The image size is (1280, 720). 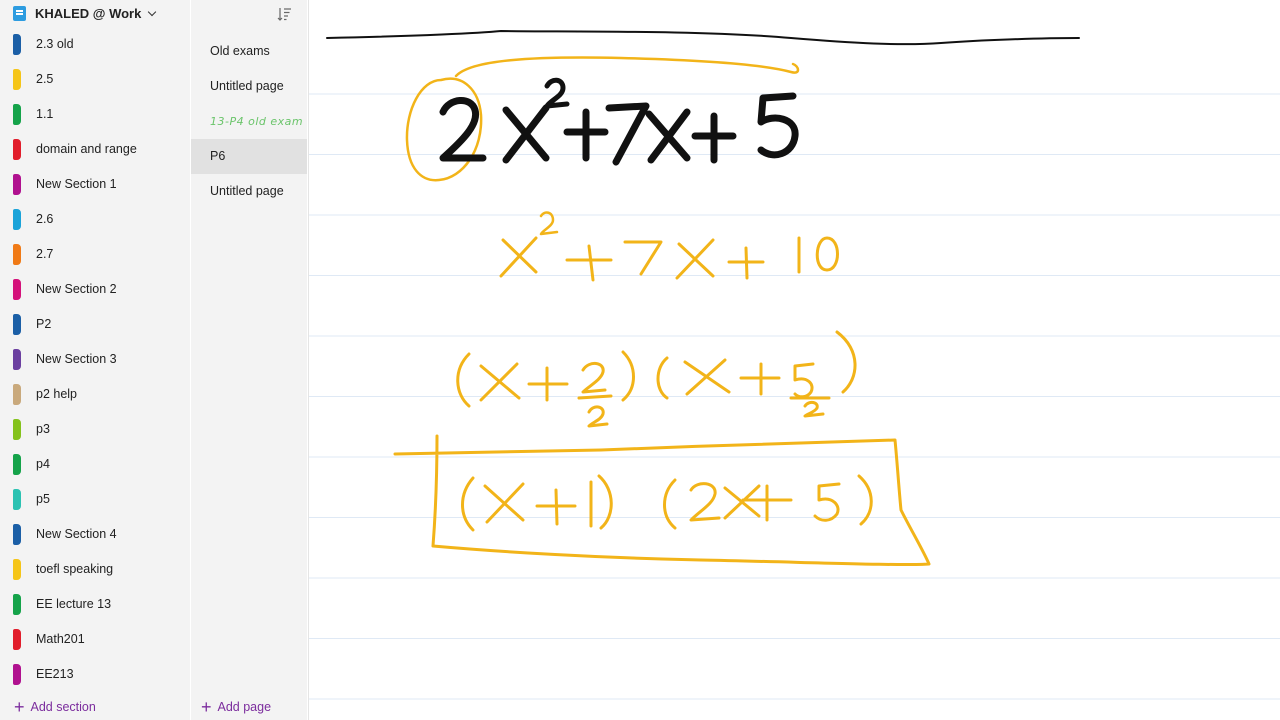 What do you see at coordinates (95, 394) in the screenshot?
I see `section-item: p2 help` at bounding box center [95, 394].